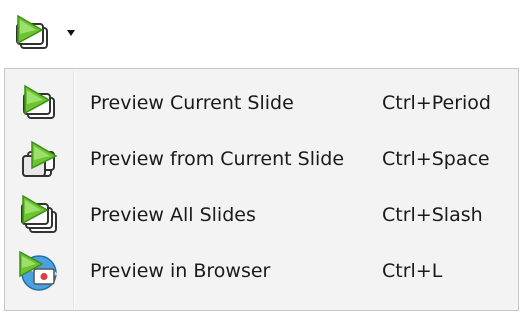 The height and width of the screenshot is (315, 521). I want to click on menu-item-label: Preview All Slides, so click(173, 215).